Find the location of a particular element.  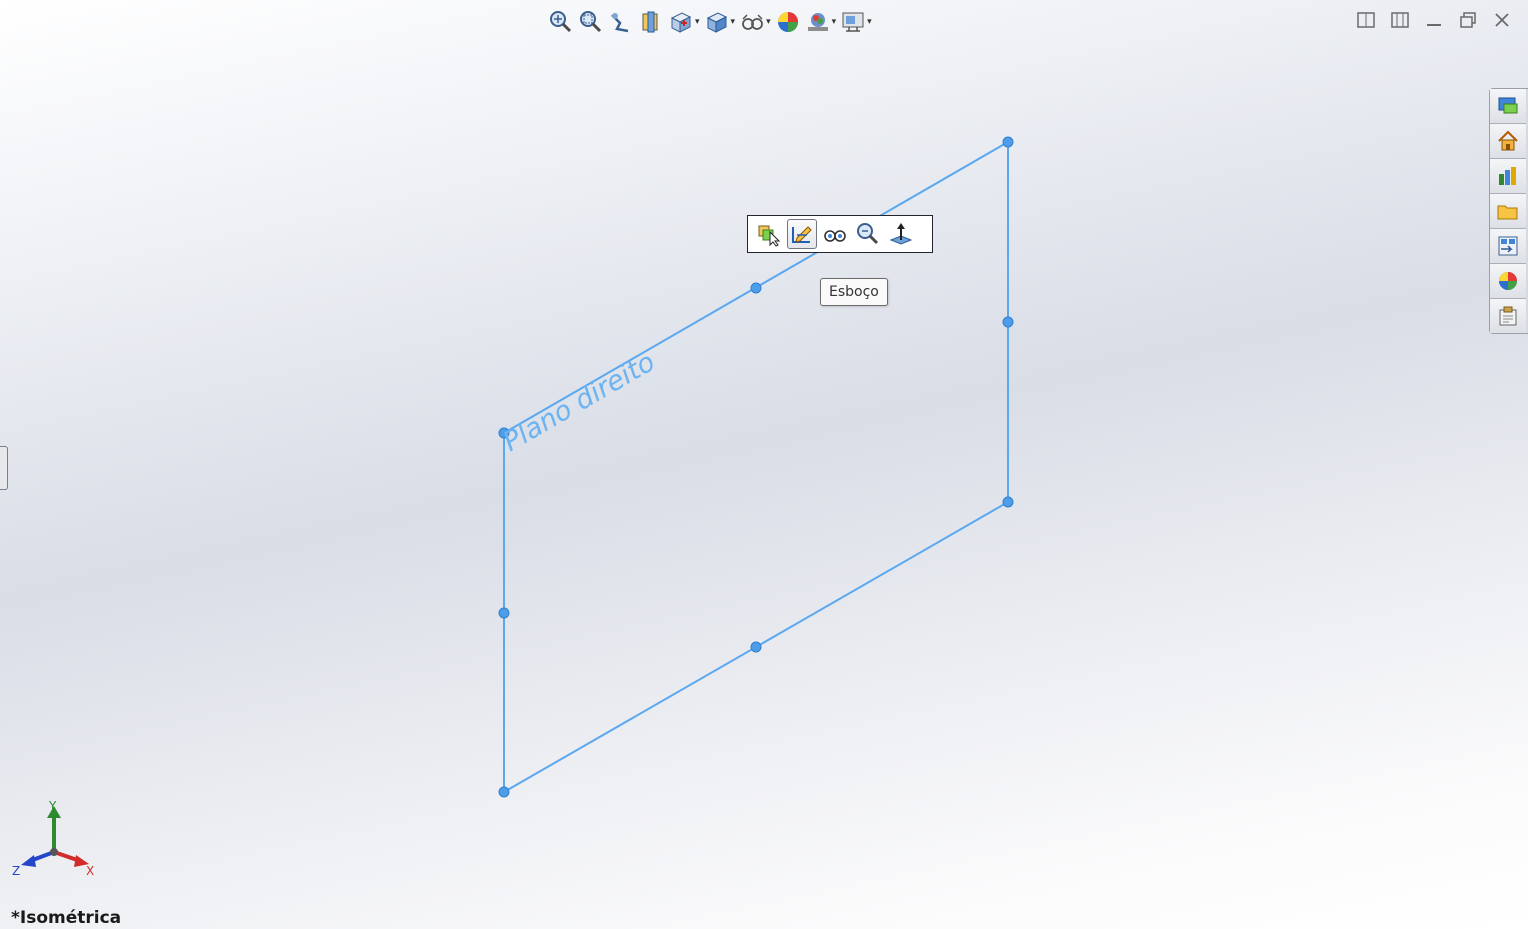

zoom-to-area-button is located at coordinates (591, 22).